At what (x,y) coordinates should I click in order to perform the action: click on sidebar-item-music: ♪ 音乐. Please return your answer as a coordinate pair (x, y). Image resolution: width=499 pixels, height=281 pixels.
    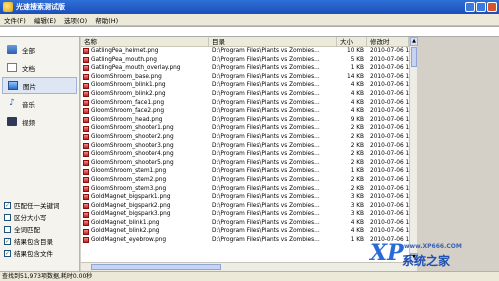
    Looking at the image, I should click on (39, 103).